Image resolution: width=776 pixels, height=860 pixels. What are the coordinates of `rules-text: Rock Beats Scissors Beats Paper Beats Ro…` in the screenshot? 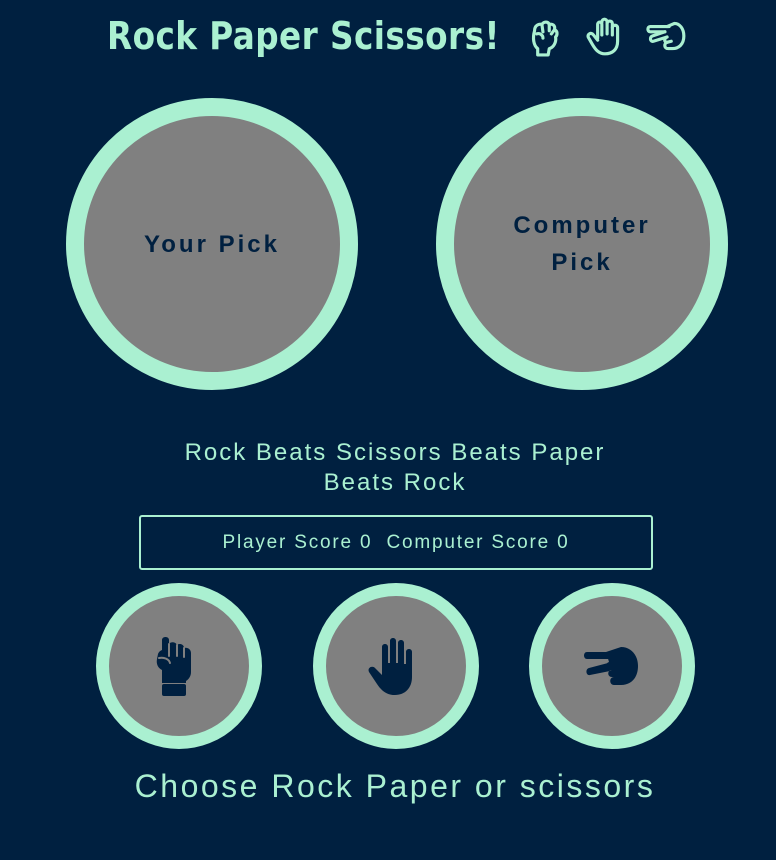 It's located at (395, 467).